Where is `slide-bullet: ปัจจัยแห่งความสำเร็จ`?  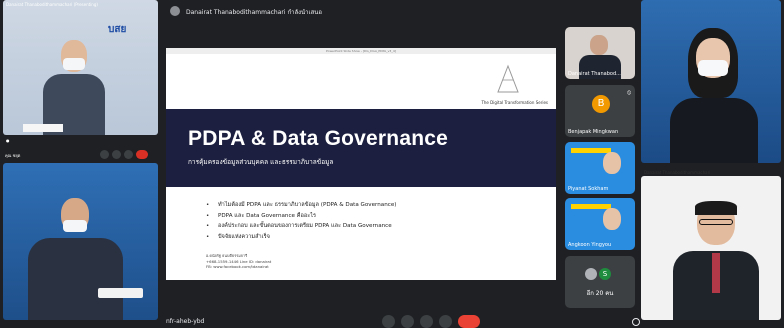
slide-bullet: ปัจจัยแห่งความสำเร็จ is located at coordinates (301, 237).